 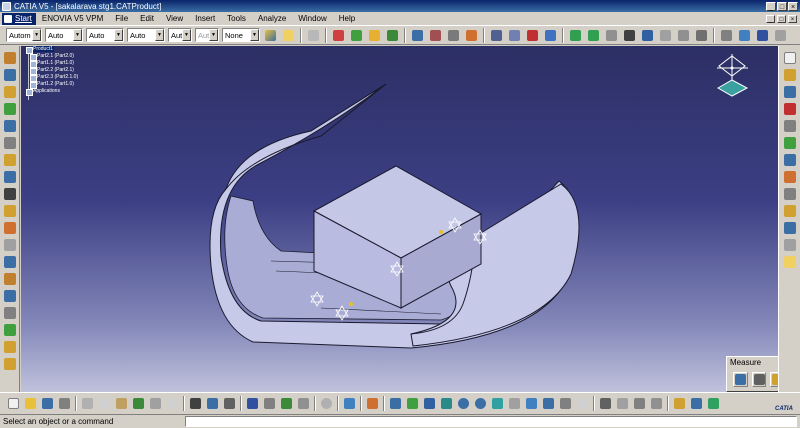 I want to click on brush-icon, so click(x=288, y=35).